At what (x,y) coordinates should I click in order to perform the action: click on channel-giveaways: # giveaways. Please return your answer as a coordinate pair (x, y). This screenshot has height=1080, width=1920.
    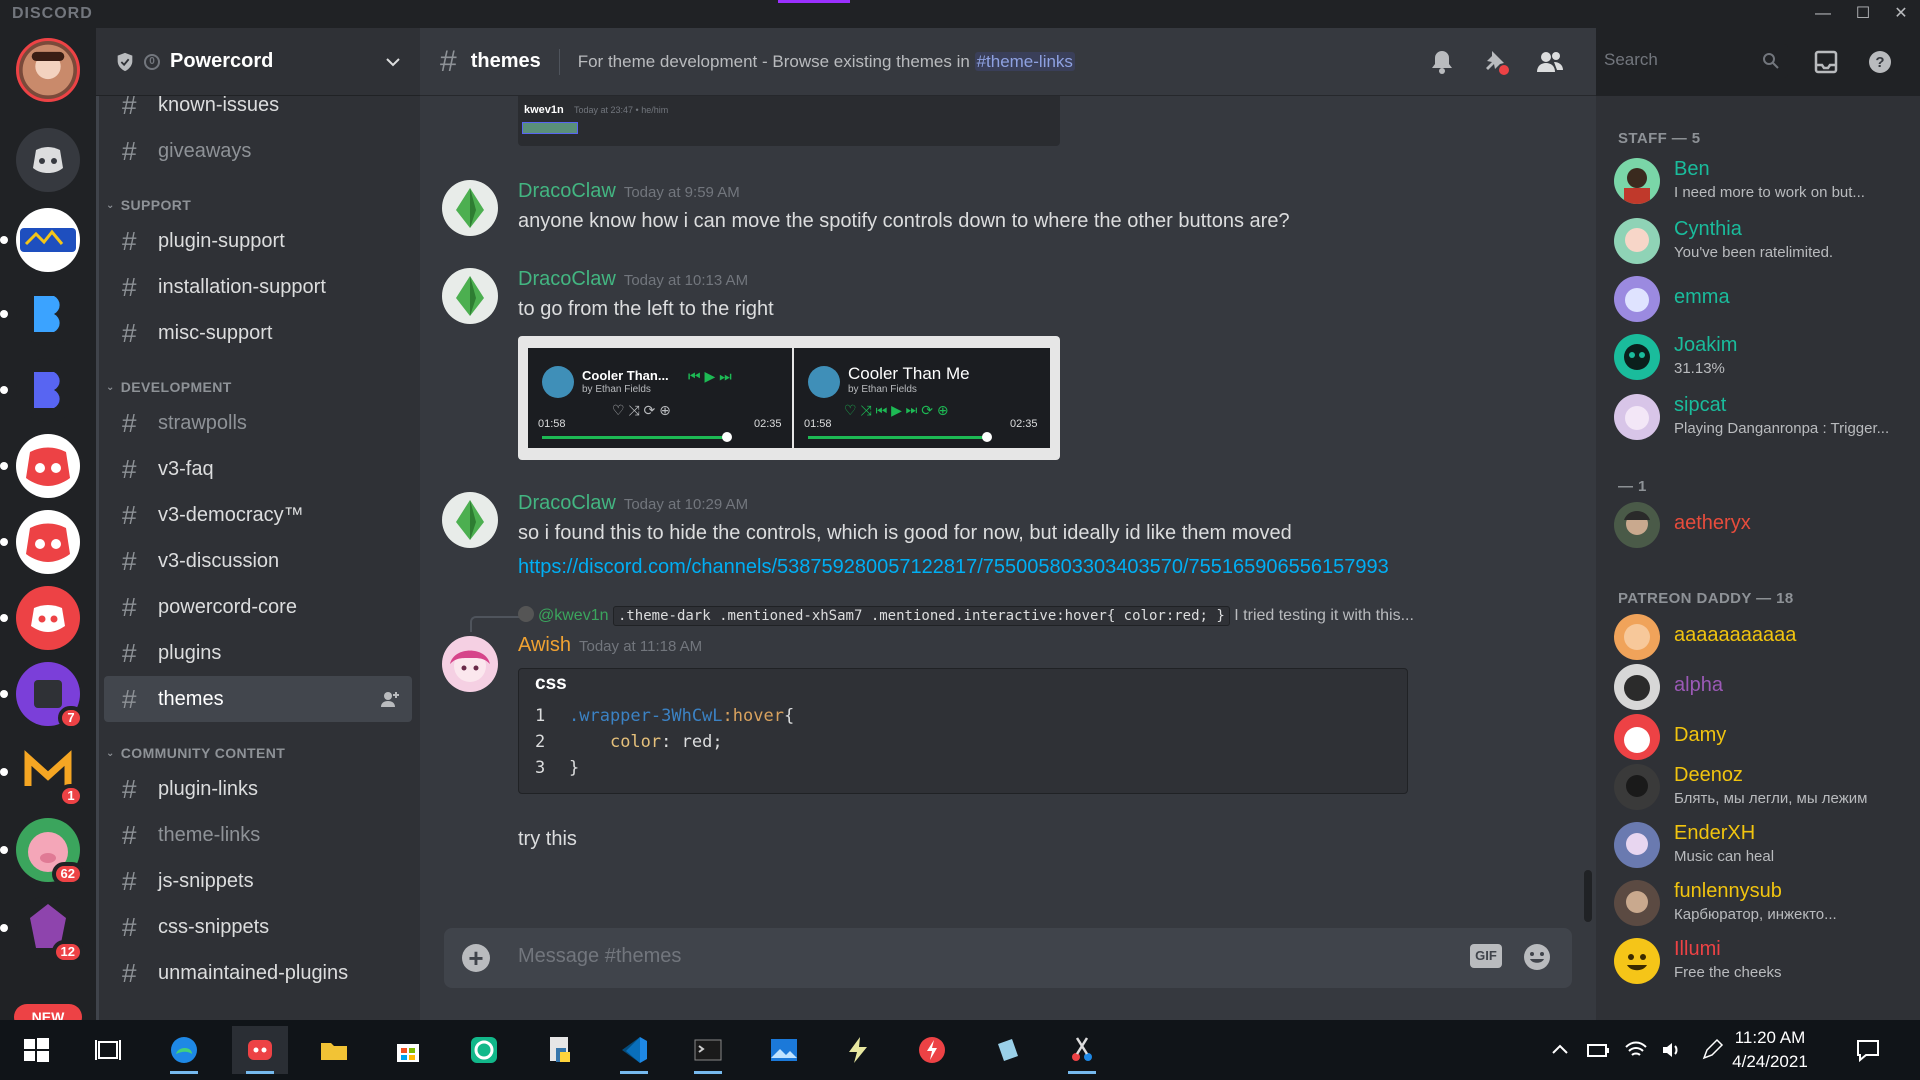
    Looking at the image, I should click on (258, 151).